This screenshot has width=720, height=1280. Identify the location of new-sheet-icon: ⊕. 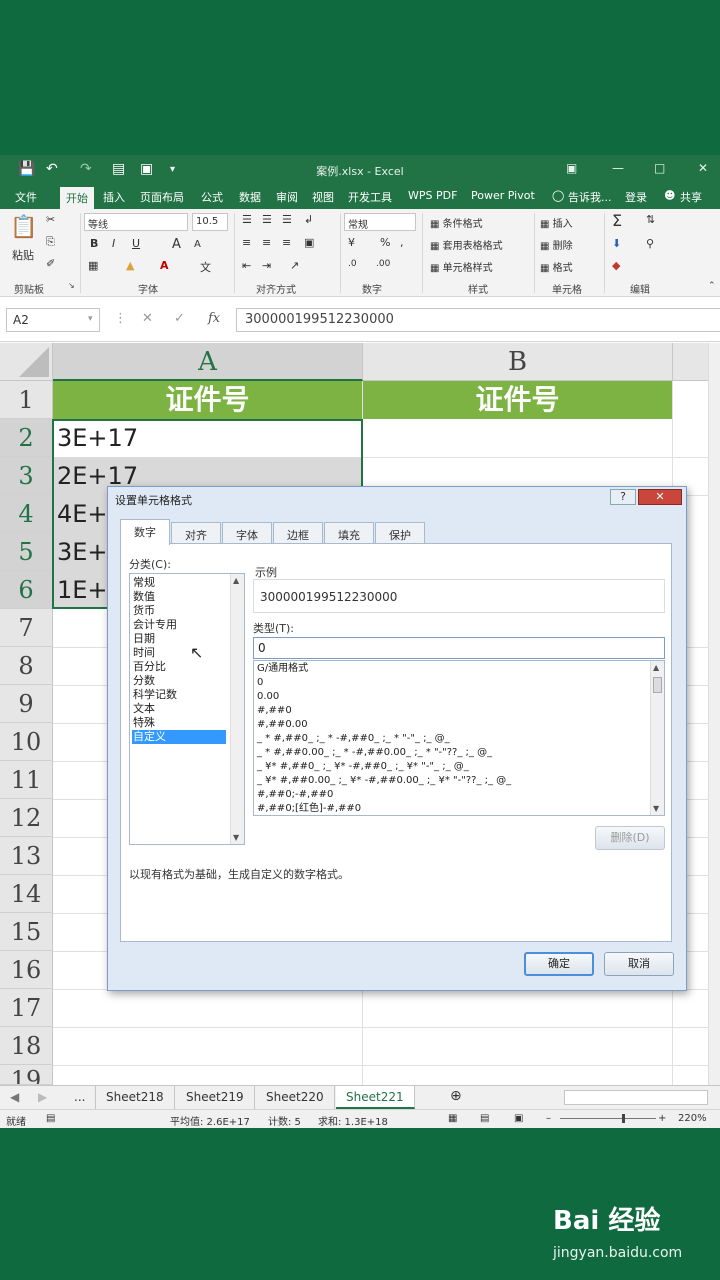
(456, 1095).